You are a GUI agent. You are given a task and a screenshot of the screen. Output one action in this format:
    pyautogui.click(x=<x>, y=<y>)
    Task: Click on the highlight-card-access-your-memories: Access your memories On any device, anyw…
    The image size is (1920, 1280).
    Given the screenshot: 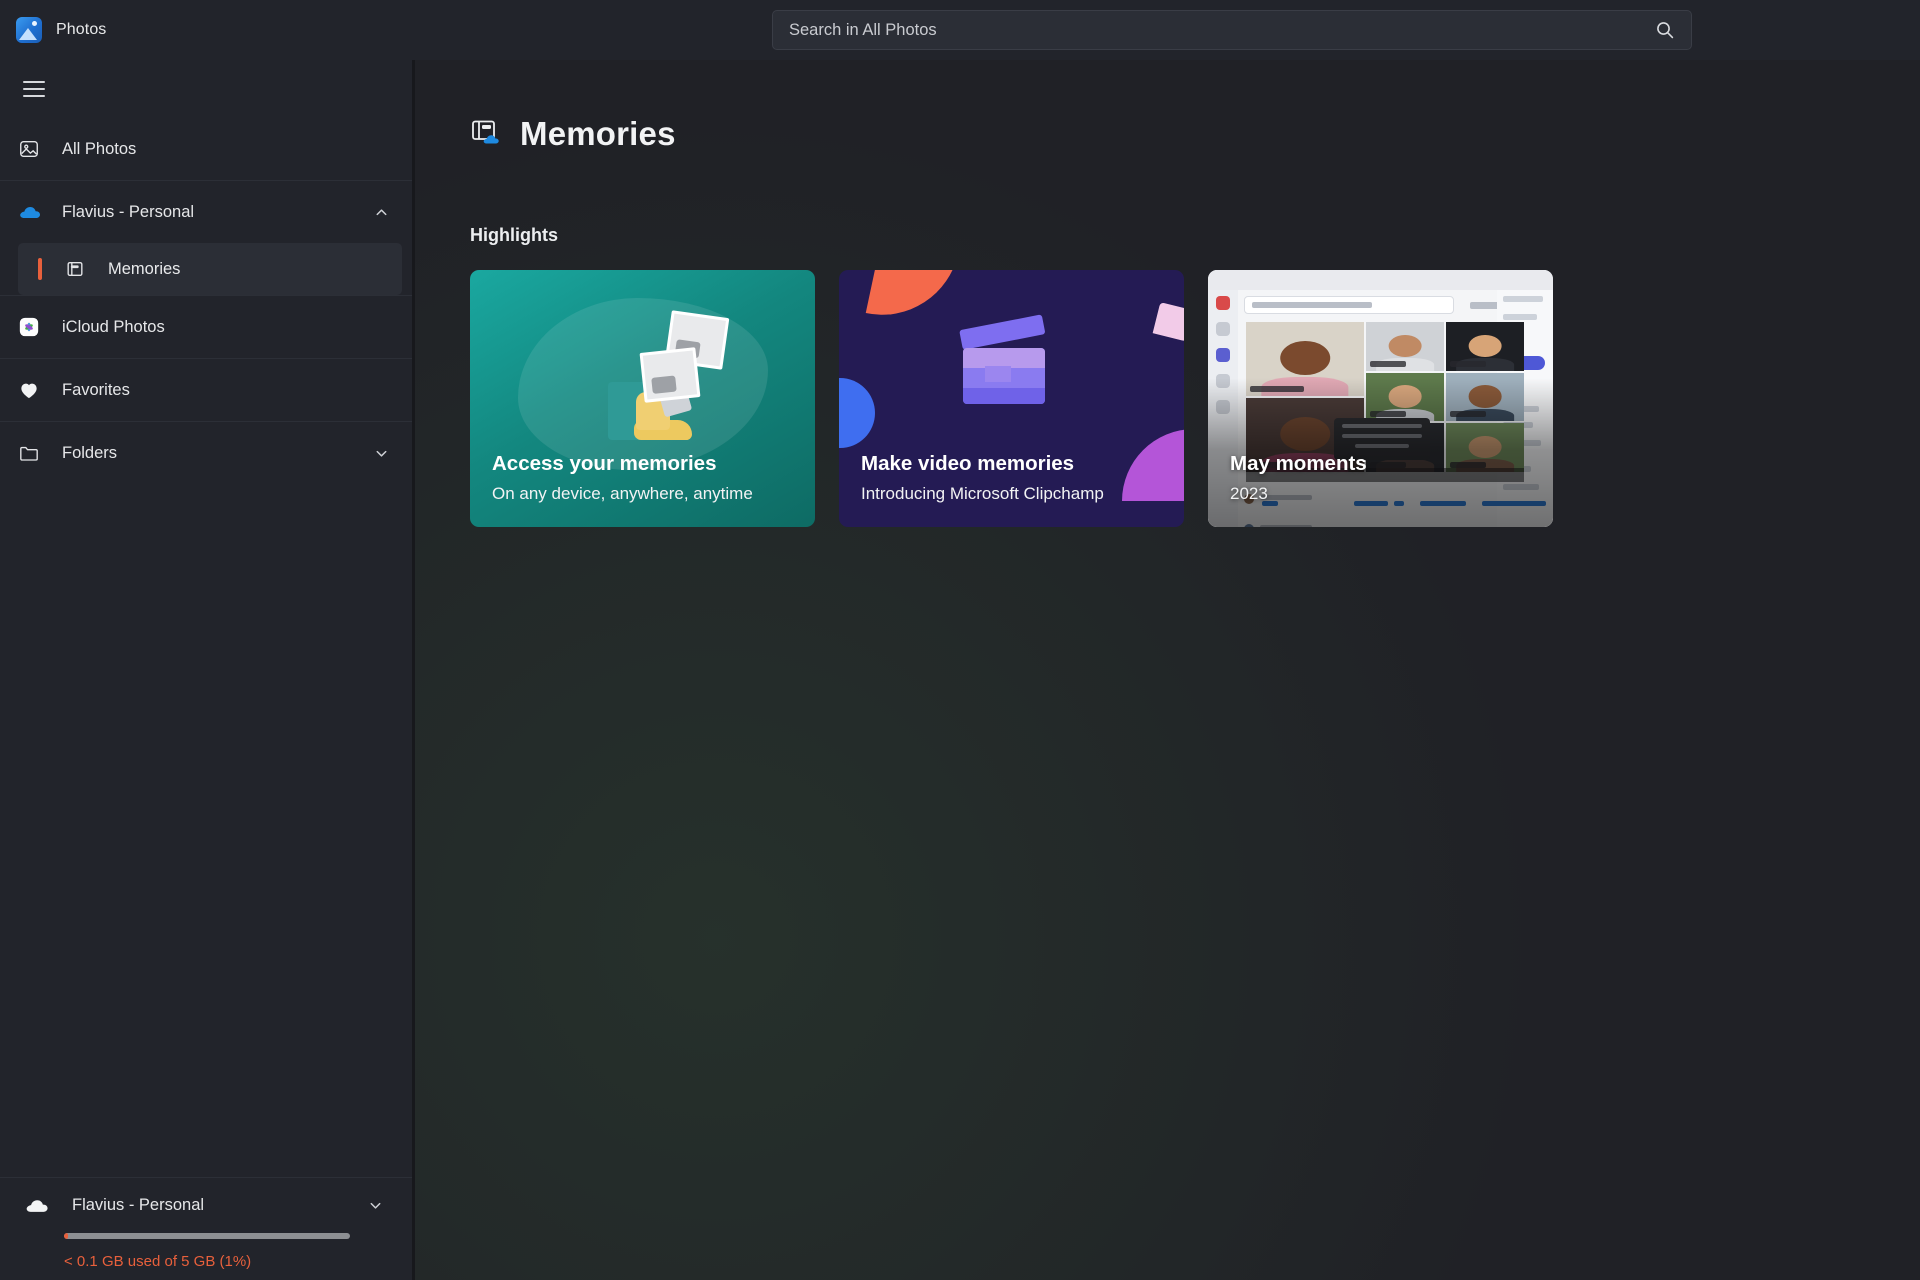 What is the action you would take?
    pyautogui.click(x=642, y=398)
    